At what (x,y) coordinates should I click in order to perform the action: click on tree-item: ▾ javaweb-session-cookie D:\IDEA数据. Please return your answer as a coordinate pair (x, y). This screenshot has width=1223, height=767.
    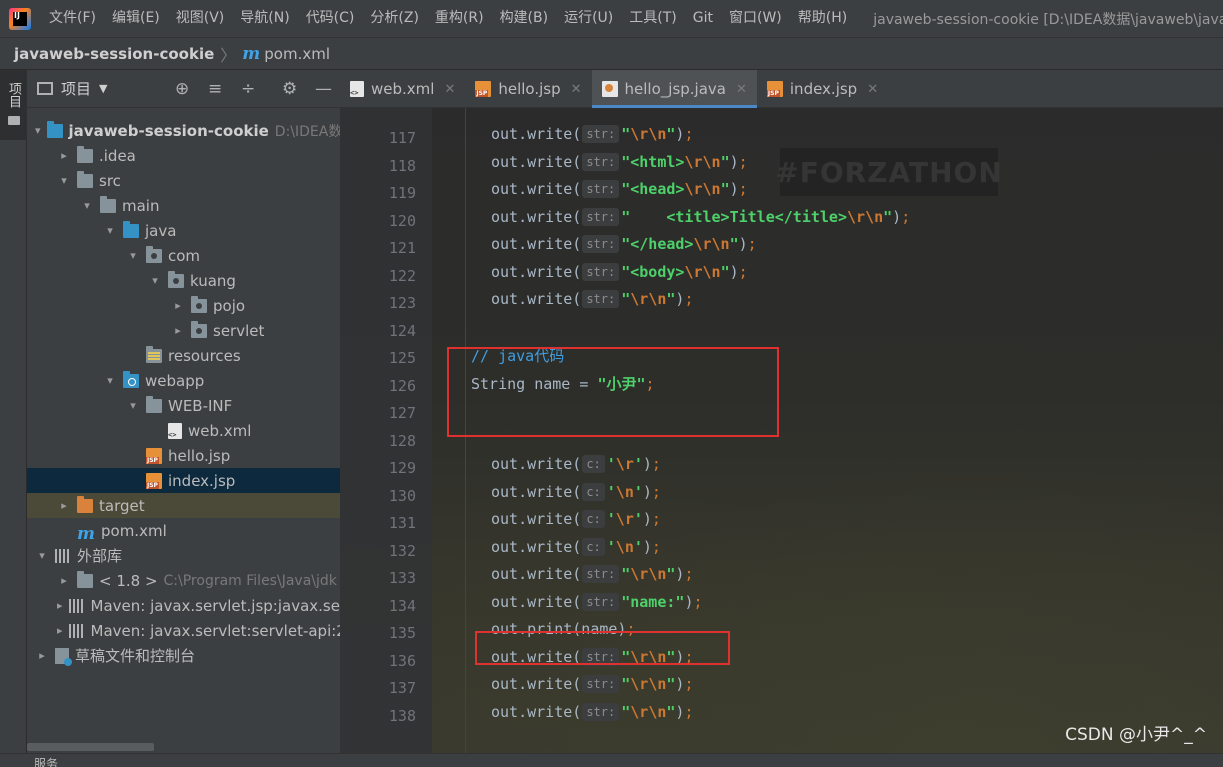
    Looking at the image, I should click on (183, 130).